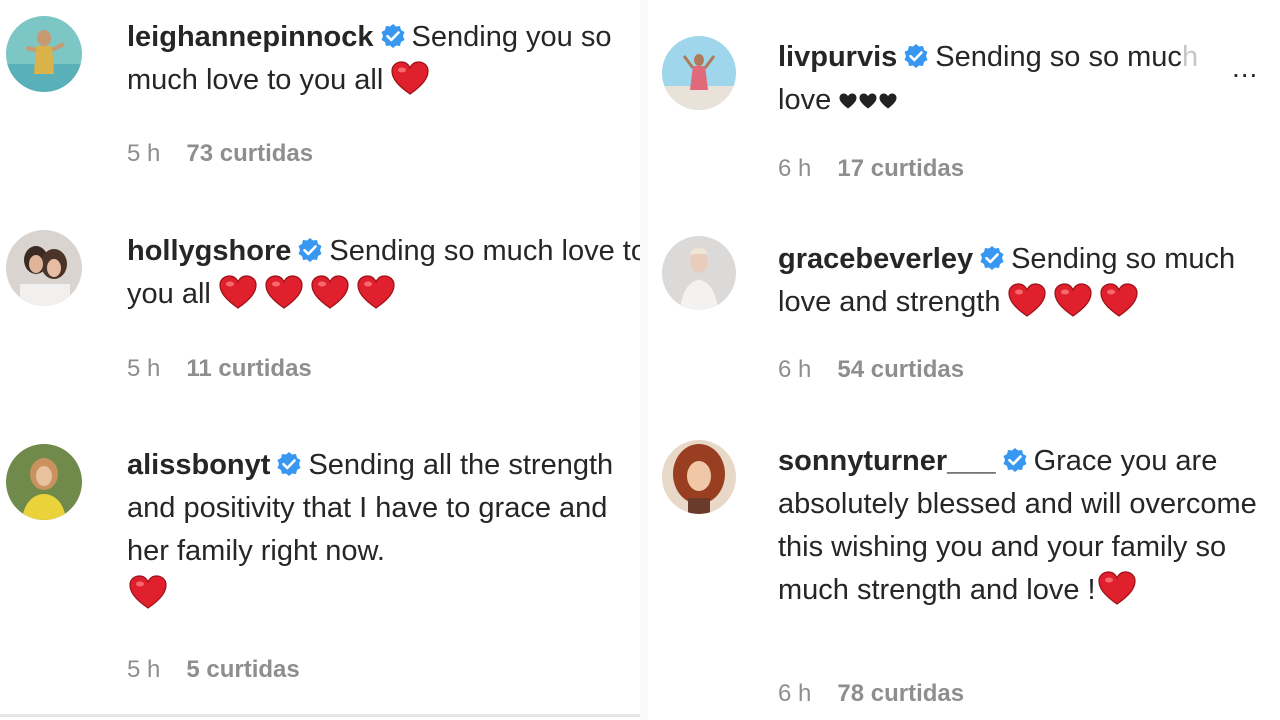  I want to click on comment-meta: 5 h 73 curtidas, so click(220, 154).